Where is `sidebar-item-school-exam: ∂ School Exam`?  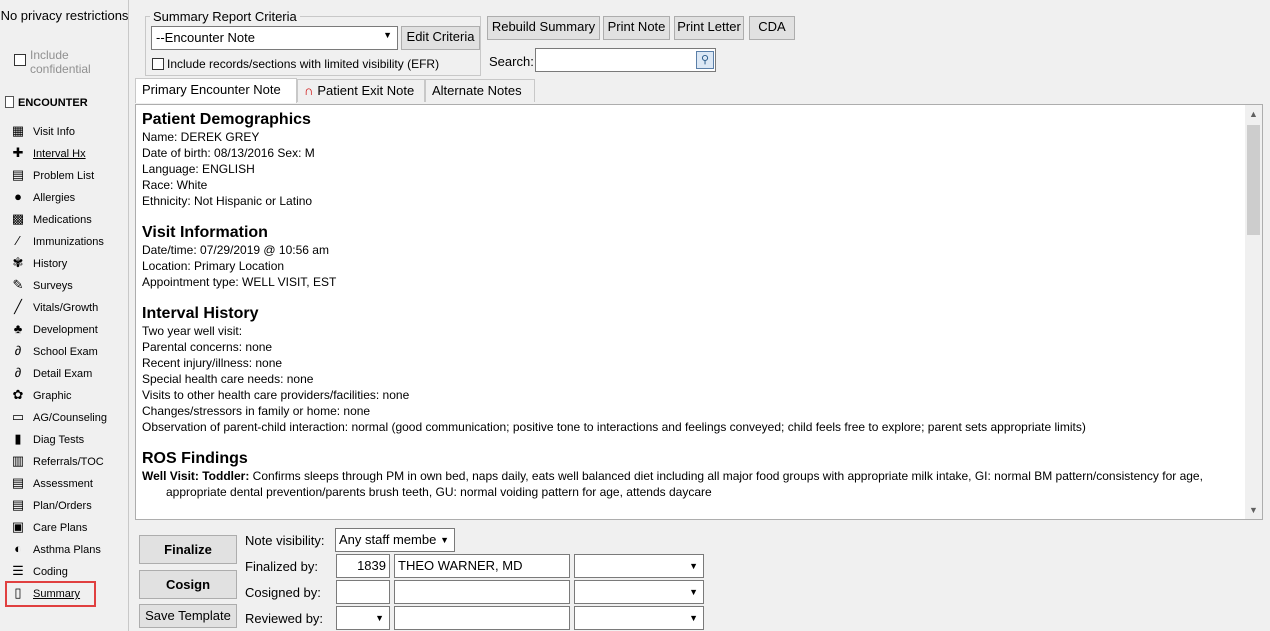
sidebar-item-school-exam: ∂ School Exam is located at coordinates (54, 351).